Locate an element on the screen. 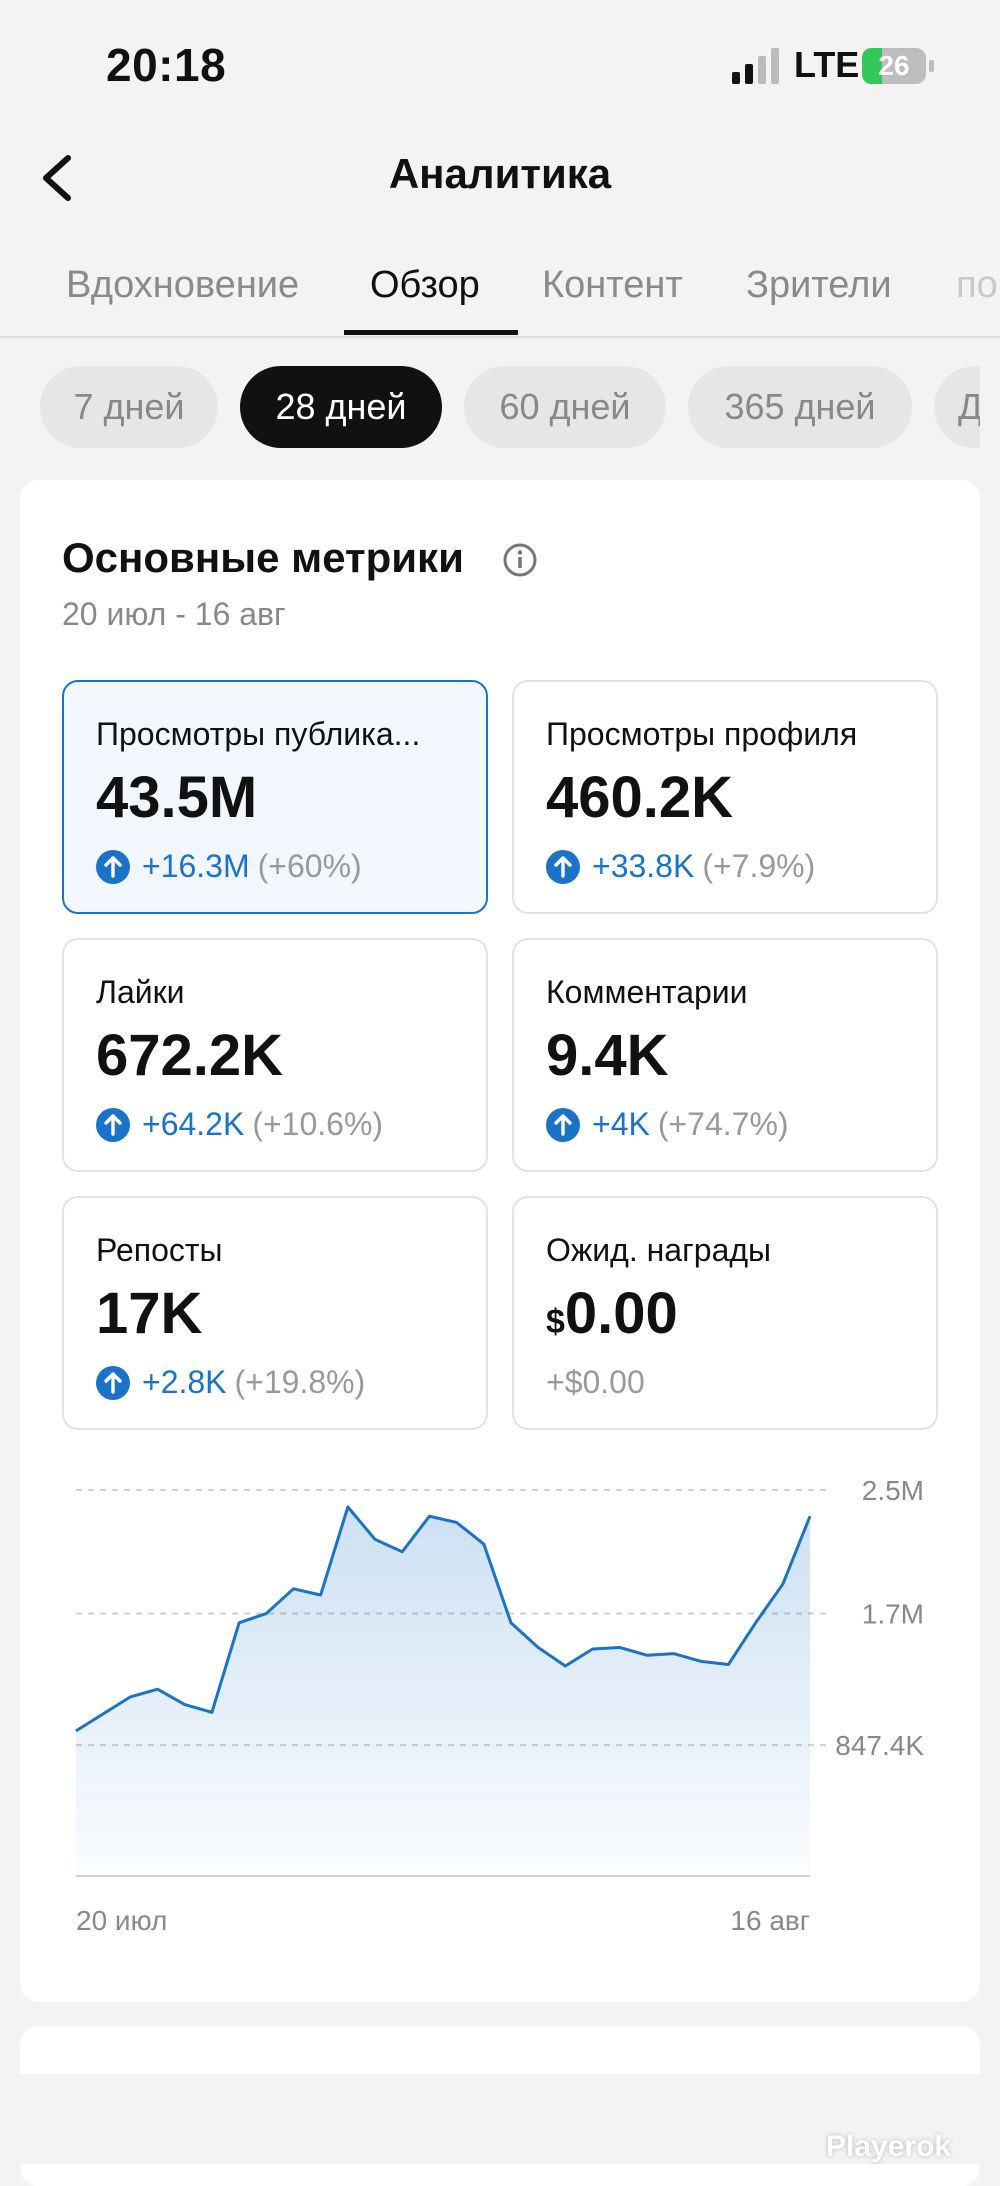 The image size is (1000, 2186). tab-more: по is located at coordinates (977, 285).